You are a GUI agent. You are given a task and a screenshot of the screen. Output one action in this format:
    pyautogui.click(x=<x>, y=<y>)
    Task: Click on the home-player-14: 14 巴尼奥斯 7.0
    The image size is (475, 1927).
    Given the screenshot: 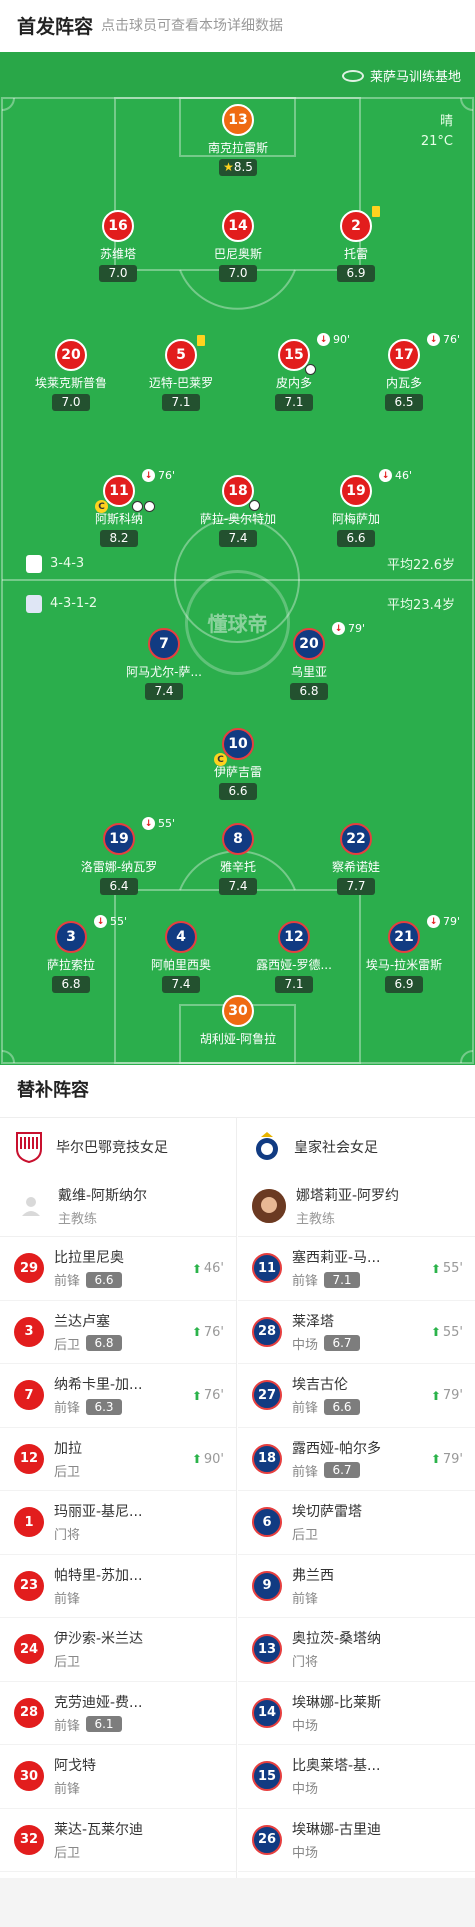 What is the action you would take?
    pyautogui.click(x=238, y=246)
    